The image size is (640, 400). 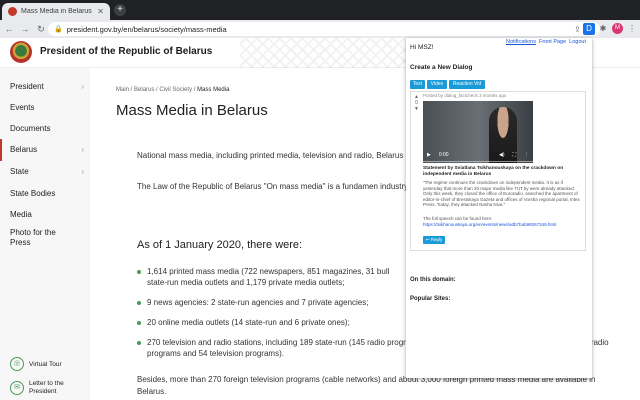 What do you see at coordinates (577, 42) in the screenshot?
I see `logout-link: Logout` at bounding box center [577, 42].